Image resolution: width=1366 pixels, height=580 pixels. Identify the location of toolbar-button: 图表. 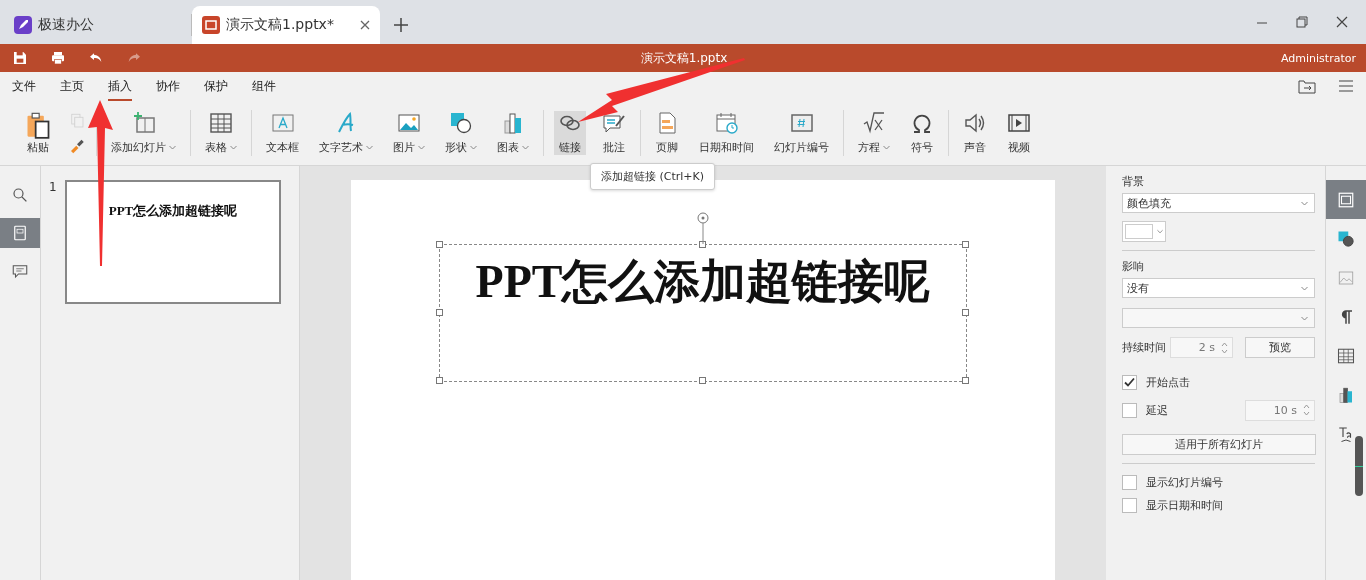
(513, 132).